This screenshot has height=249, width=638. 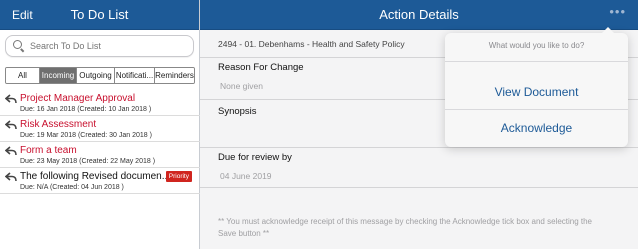 I want to click on due-label: Due for review by, so click(x=255, y=157).